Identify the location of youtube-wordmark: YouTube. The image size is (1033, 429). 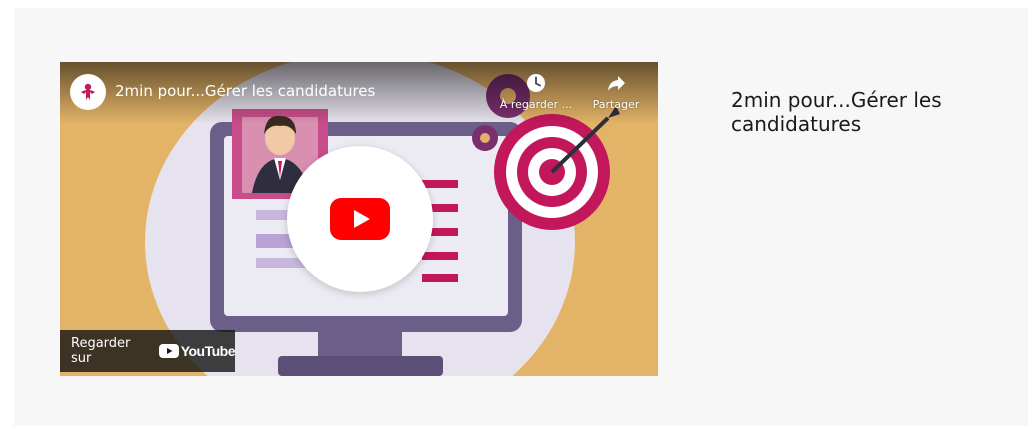
(208, 351).